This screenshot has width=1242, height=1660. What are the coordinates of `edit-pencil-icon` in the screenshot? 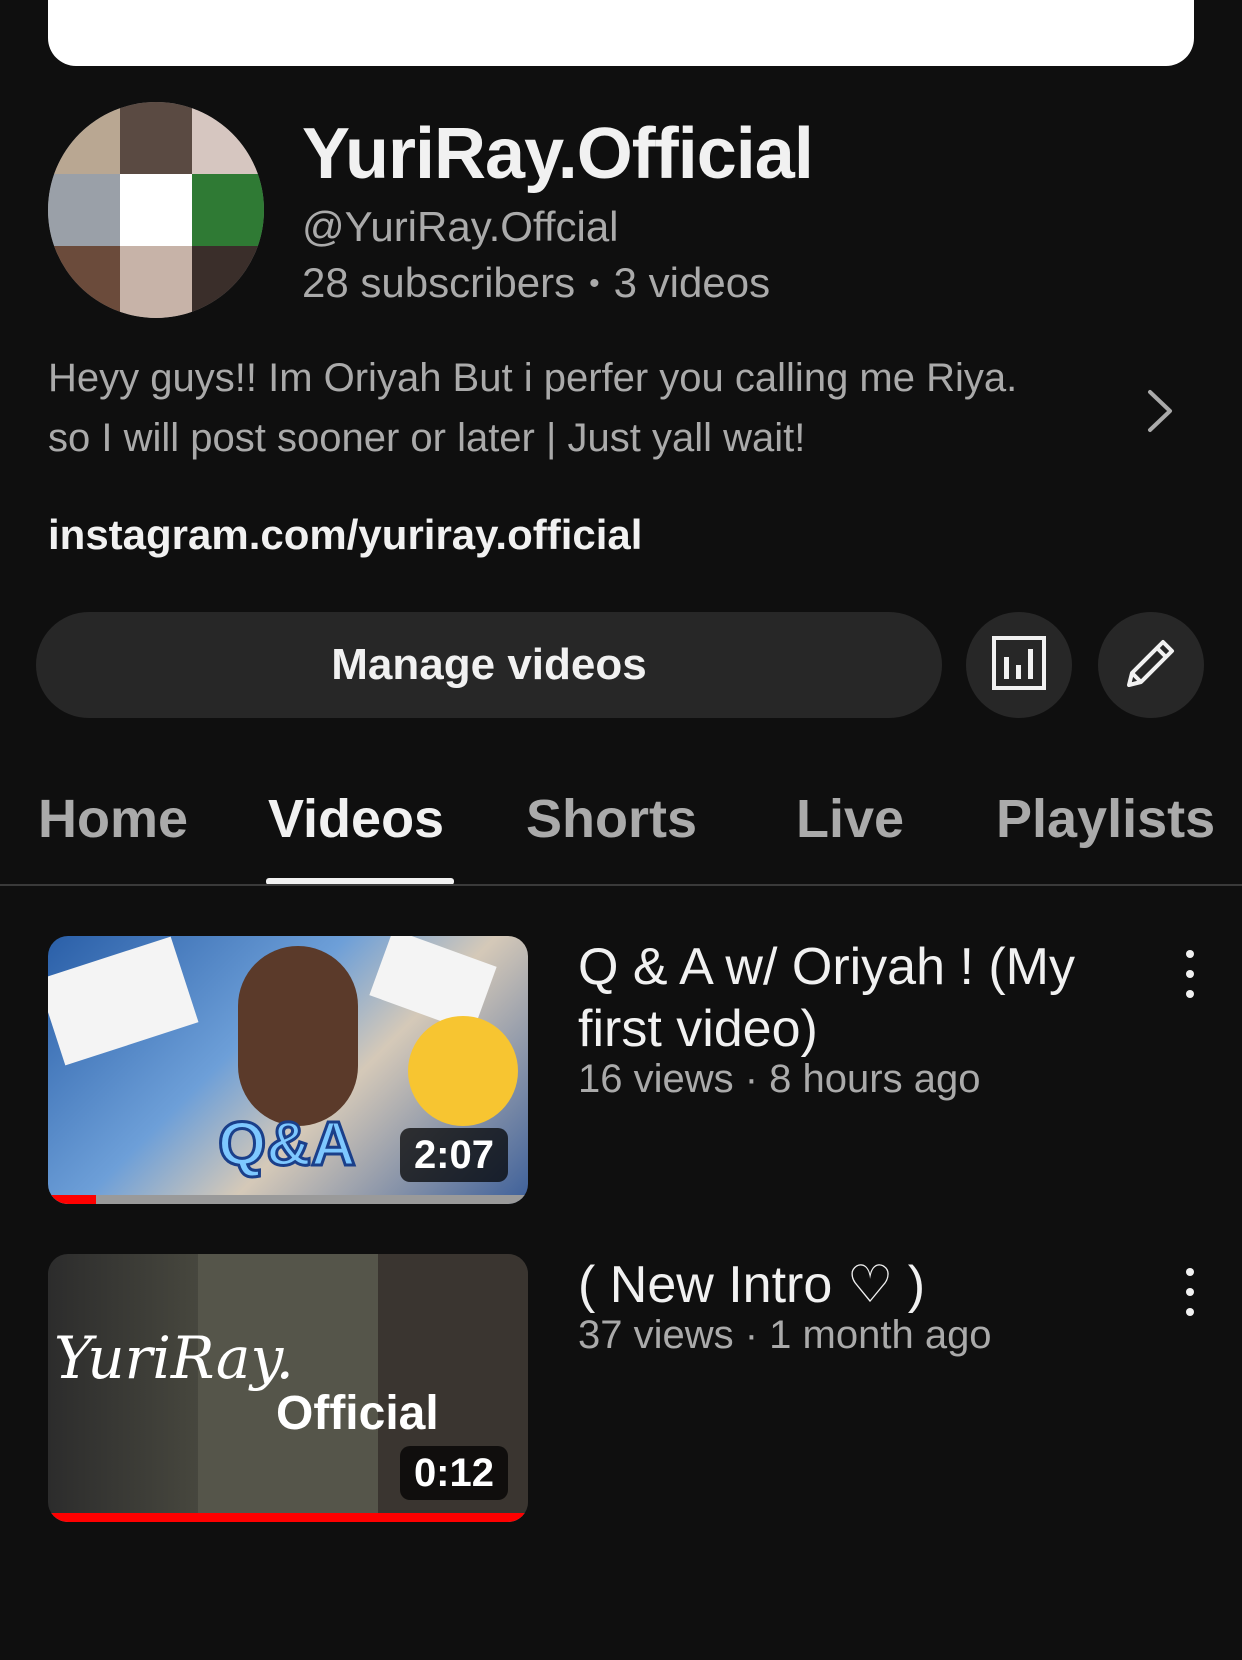 It's located at (1151, 665).